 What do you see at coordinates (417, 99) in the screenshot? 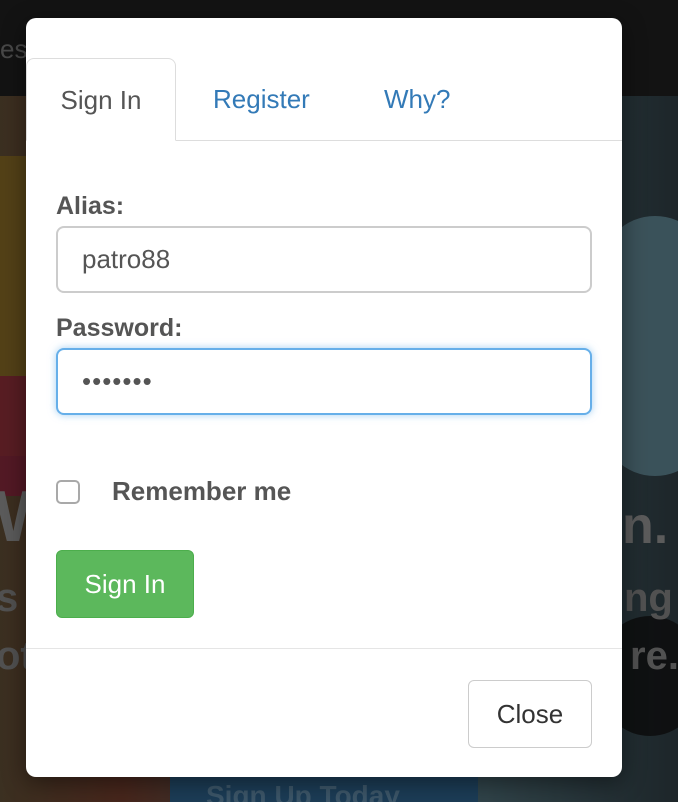
I see `tab-why: Why?` at bounding box center [417, 99].